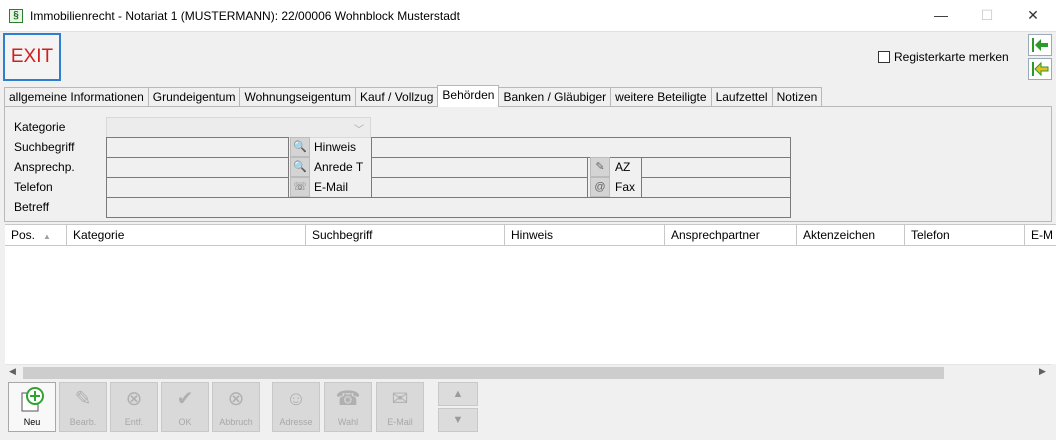  What do you see at coordinates (884, 57) in the screenshot?
I see `remember-tab-checkbox` at bounding box center [884, 57].